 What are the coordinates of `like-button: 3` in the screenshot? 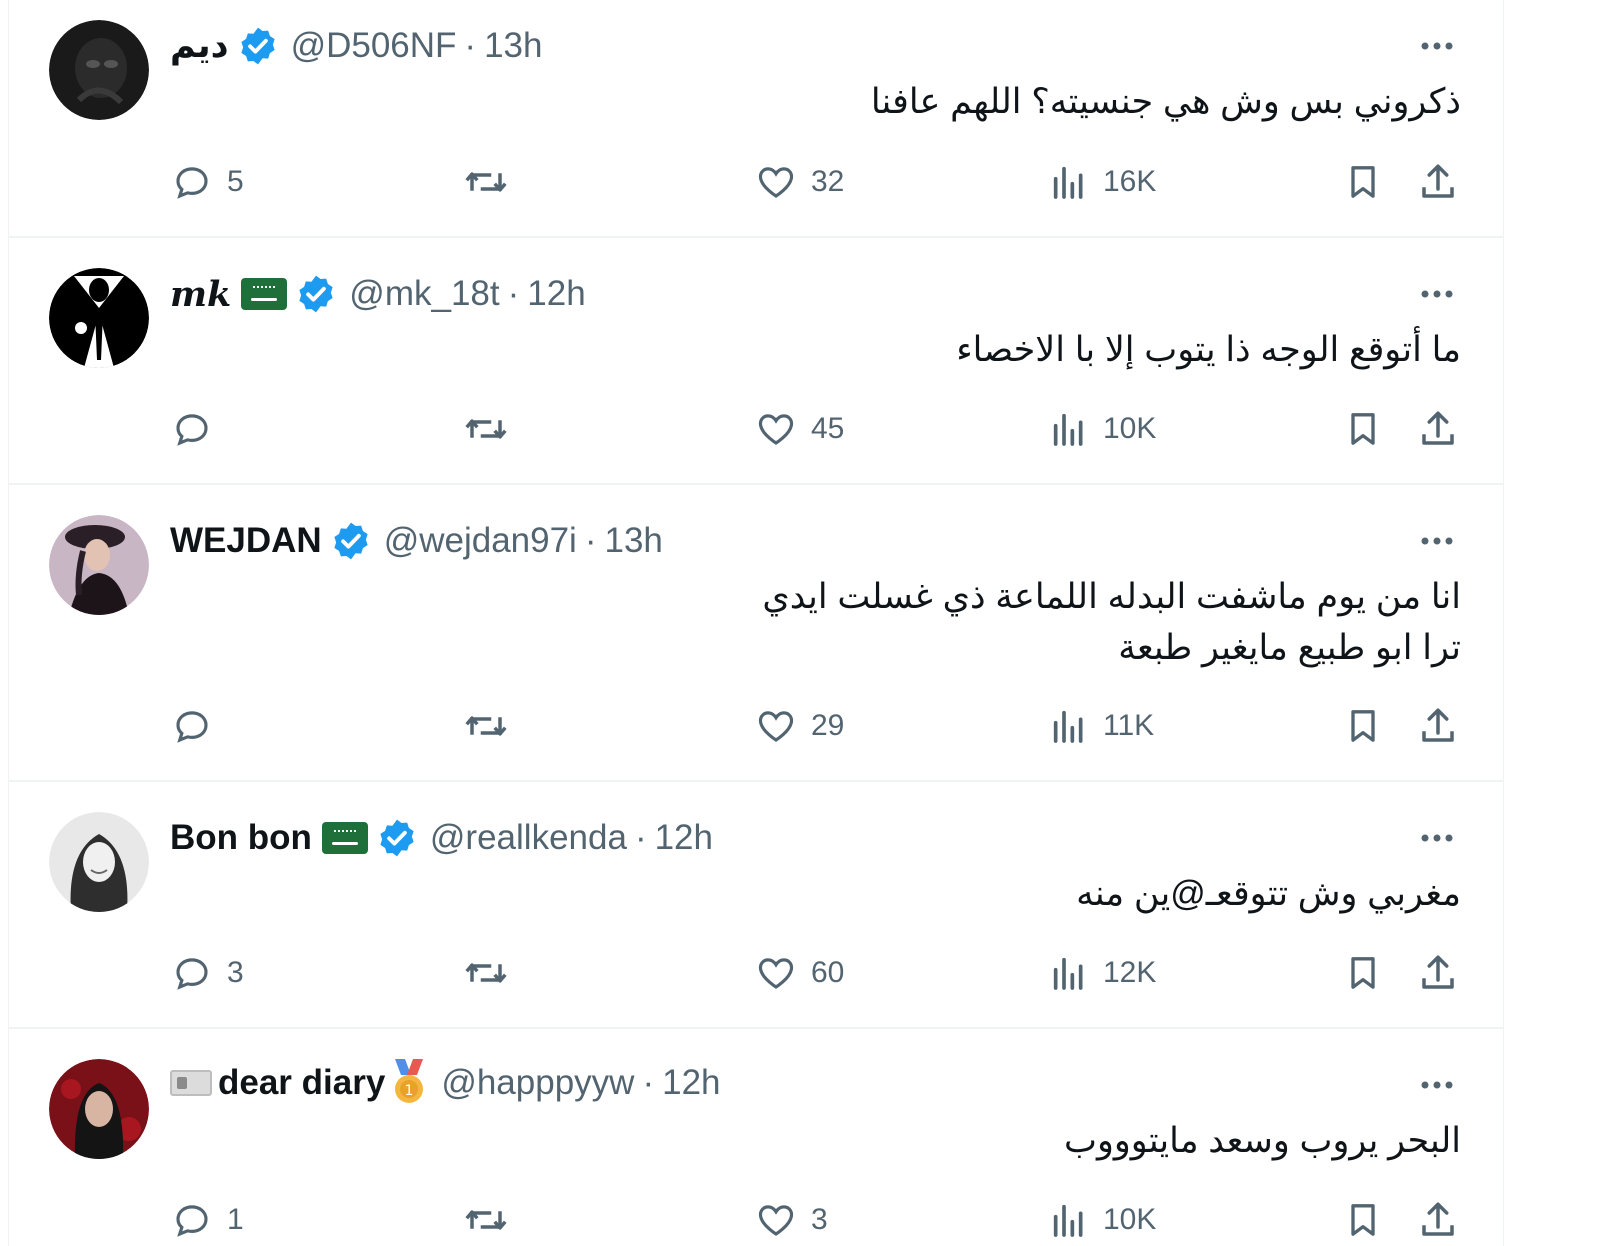 It's located at (791, 1220).